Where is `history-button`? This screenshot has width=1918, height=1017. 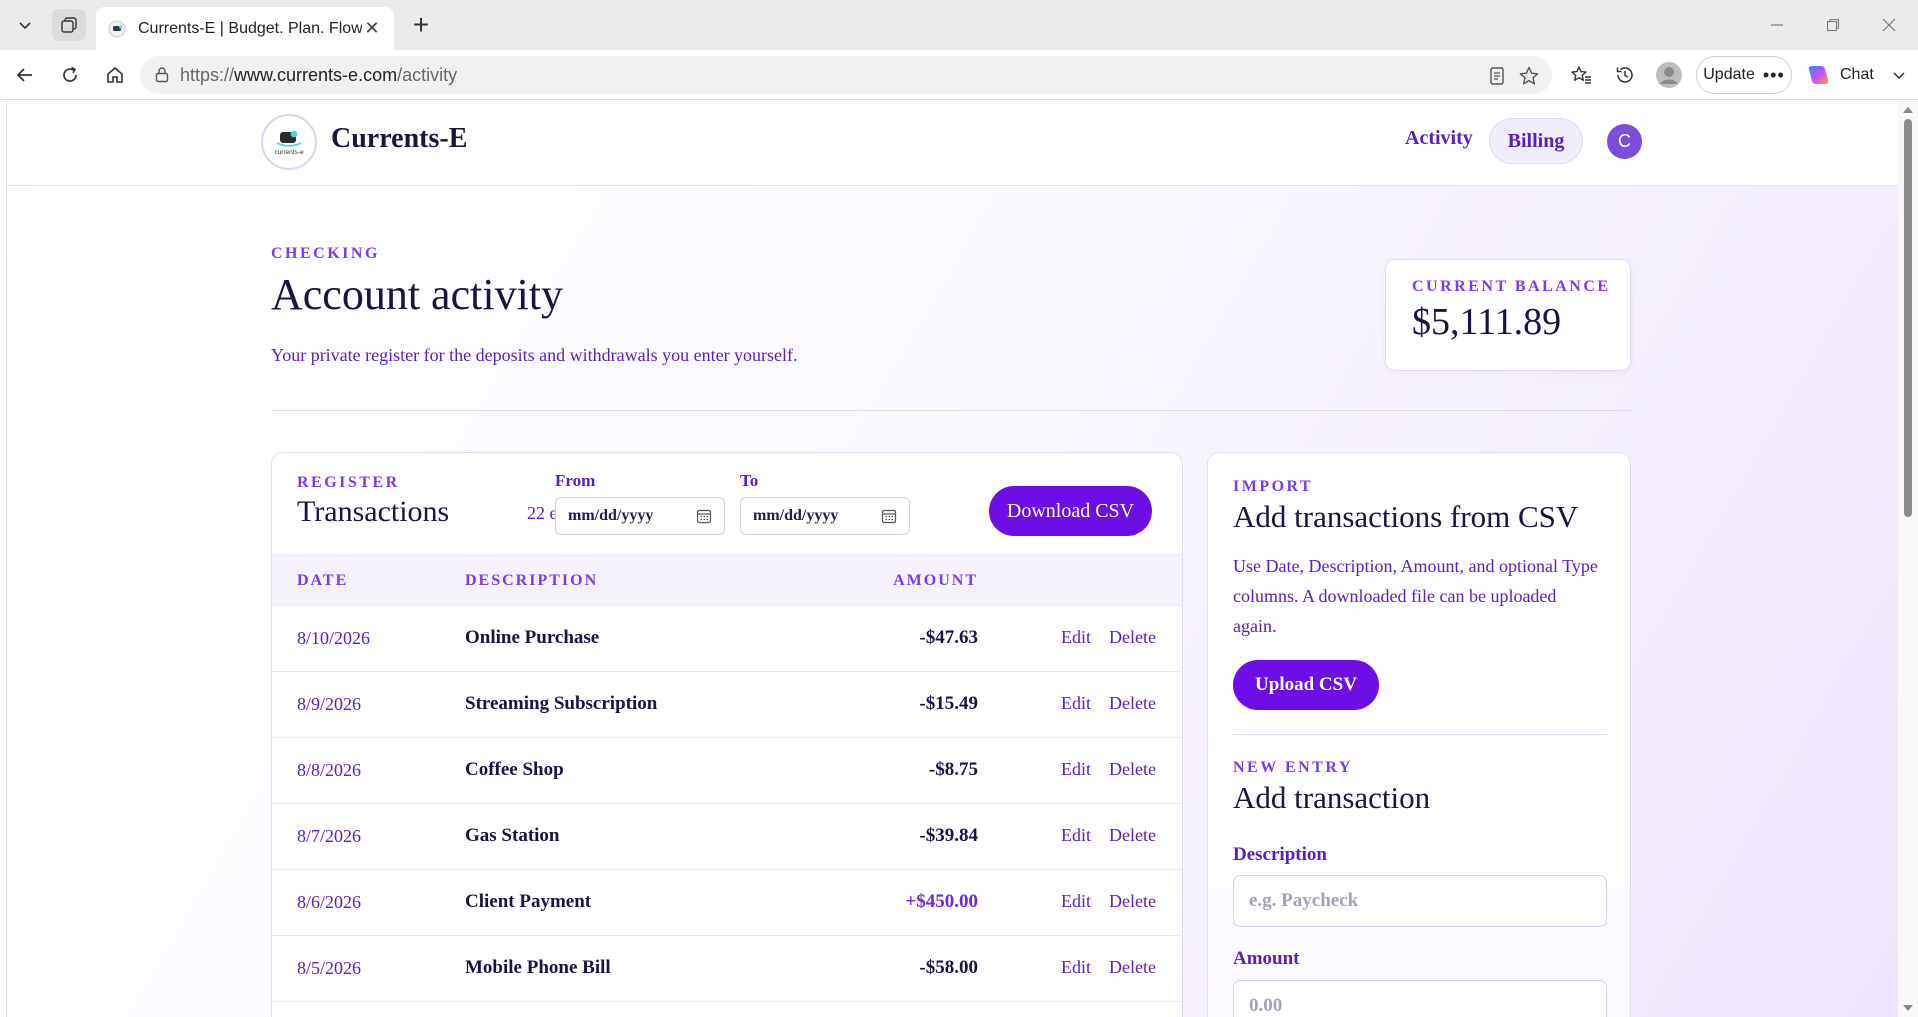 history-button is located at coordinates (1625, 75).